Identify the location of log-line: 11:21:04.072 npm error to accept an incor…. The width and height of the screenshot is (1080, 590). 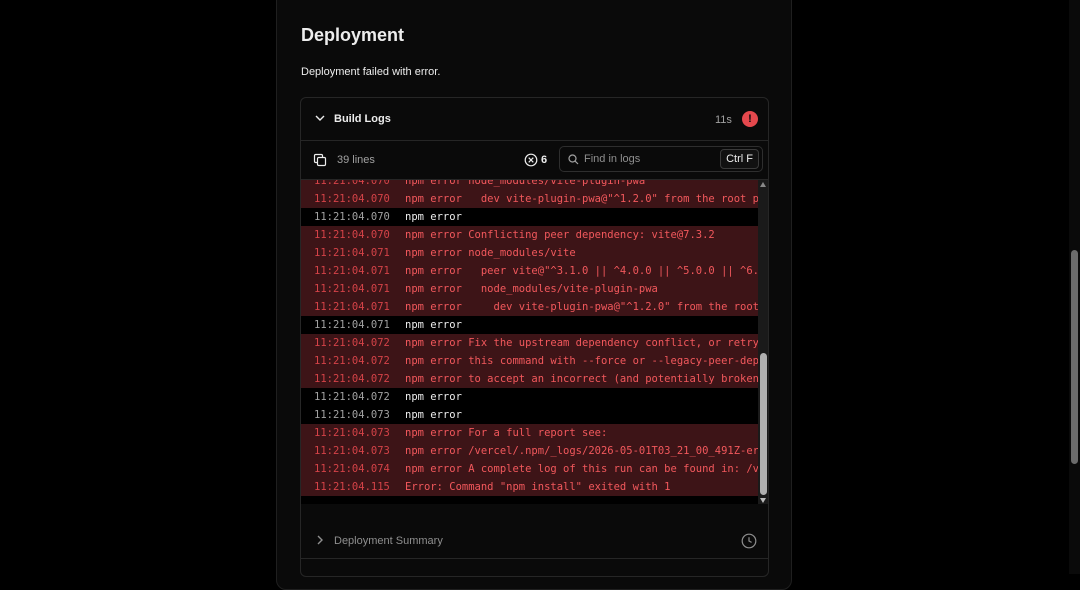
(529, 379).